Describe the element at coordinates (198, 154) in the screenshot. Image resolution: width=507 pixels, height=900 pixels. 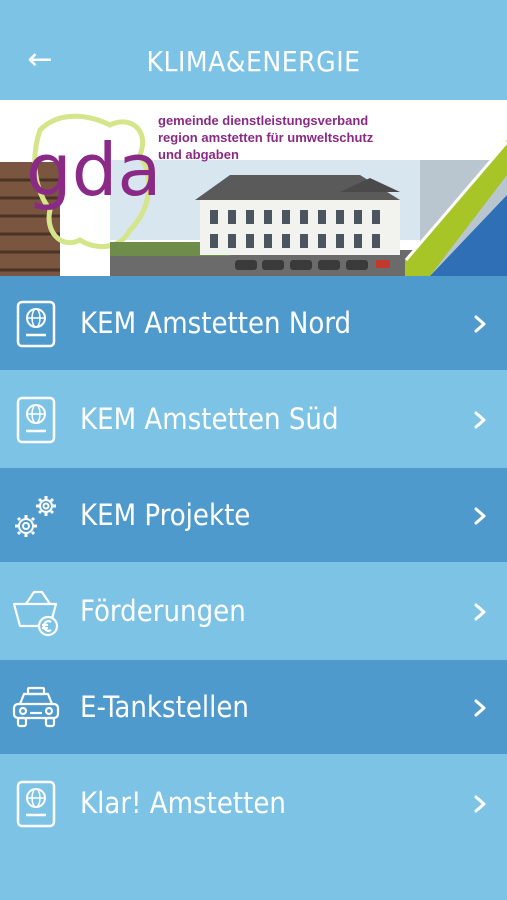
I see `banner-line-3: und abgaben` at that location.